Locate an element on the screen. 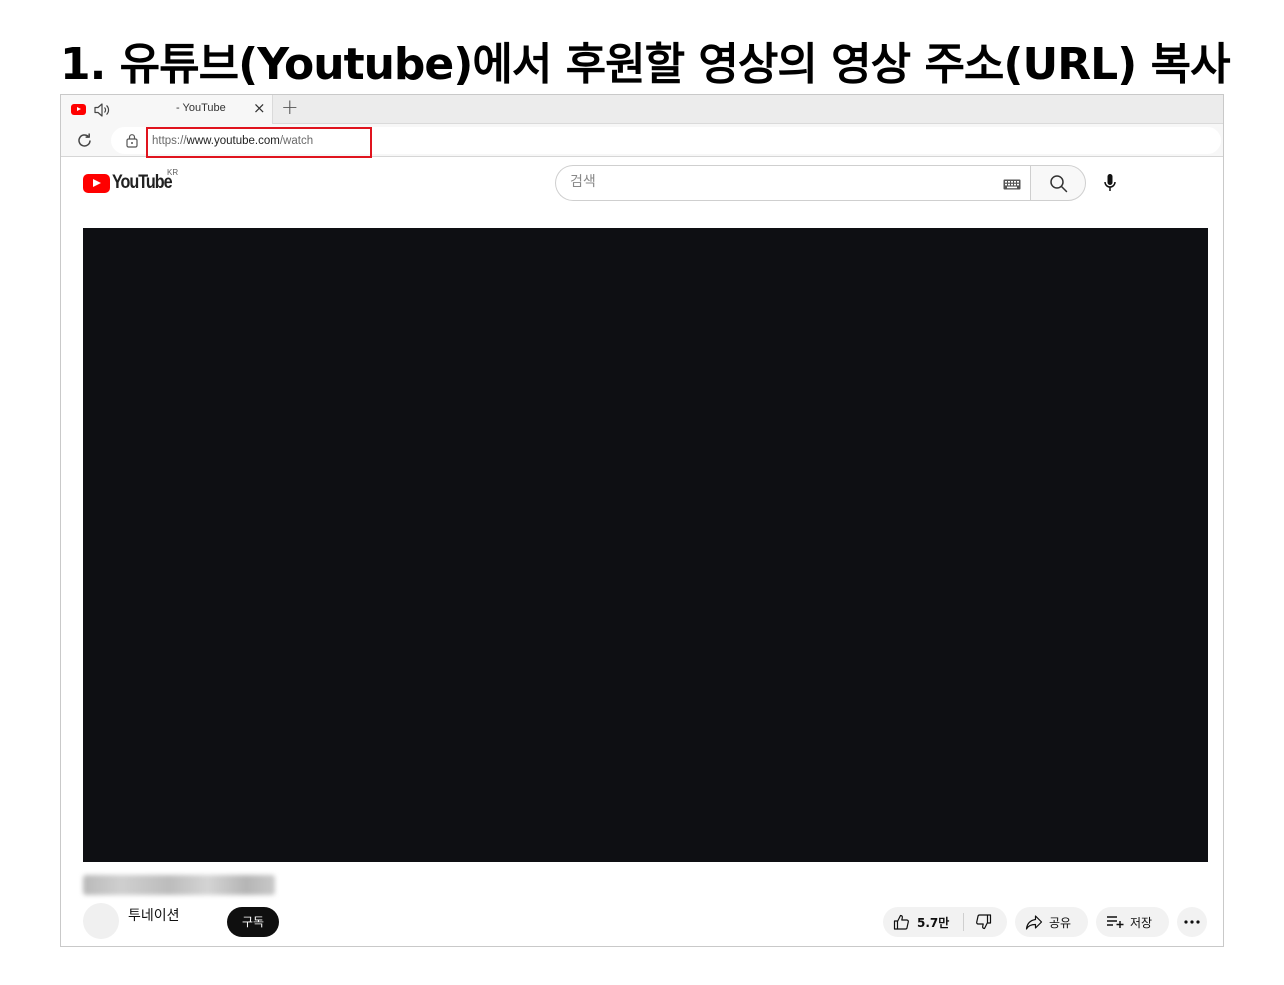 This screenshot has height=985, width=1284. search-box is located at coordinates (792, 183).